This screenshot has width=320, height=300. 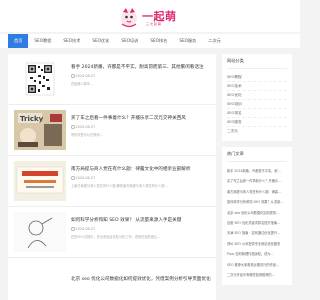 I want to click on article-thumbnail: Tricky, so click(x=40, y=130).